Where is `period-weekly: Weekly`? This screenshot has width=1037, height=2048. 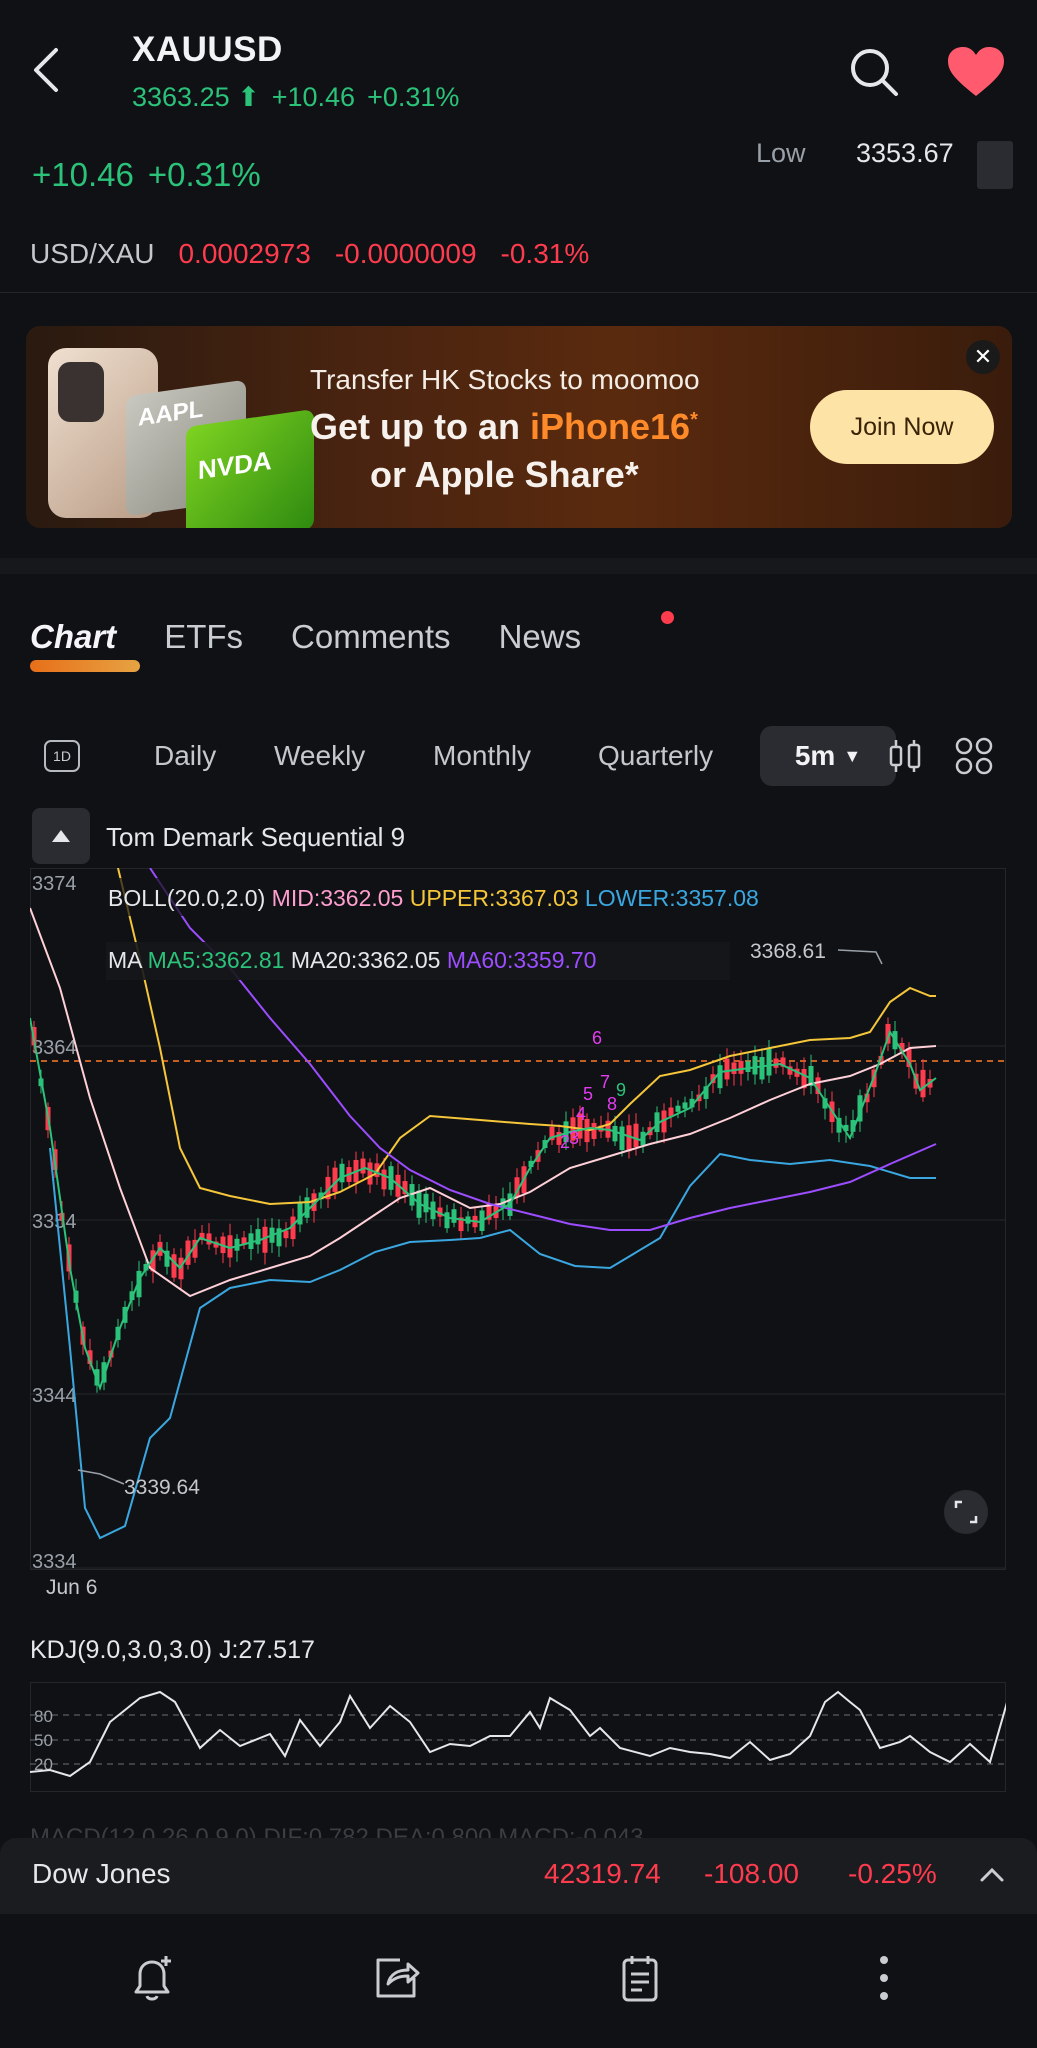
period-weekly: Weekly is located at coordinates (319, 756).